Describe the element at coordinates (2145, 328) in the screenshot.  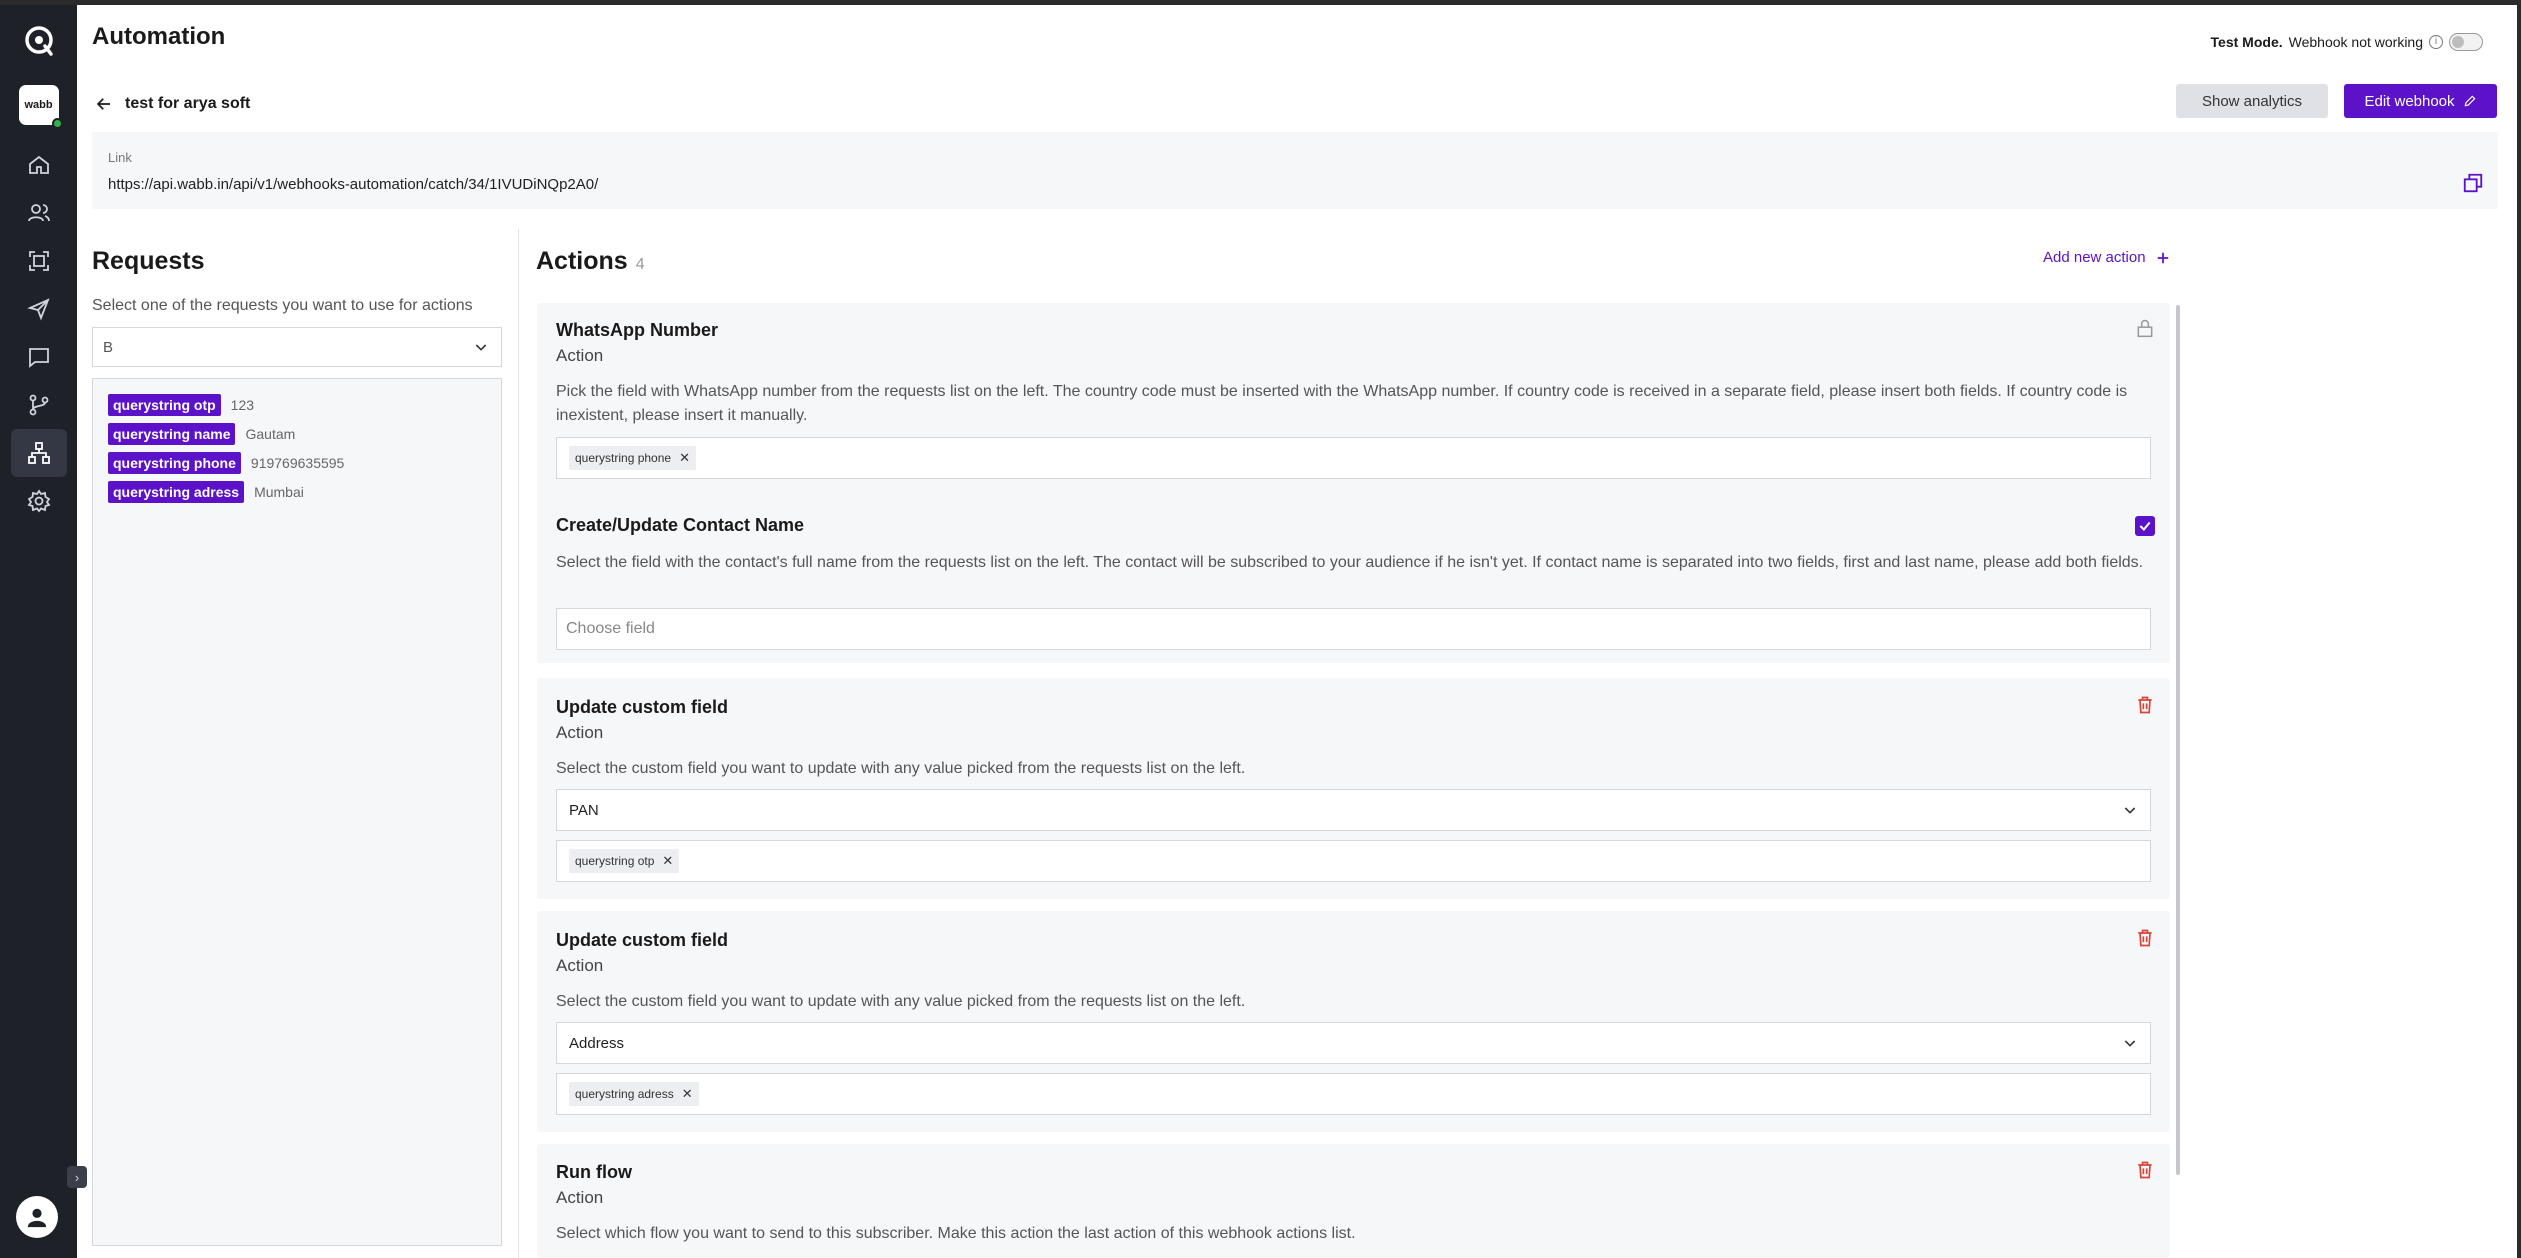
I see `lock-icon` at that location.